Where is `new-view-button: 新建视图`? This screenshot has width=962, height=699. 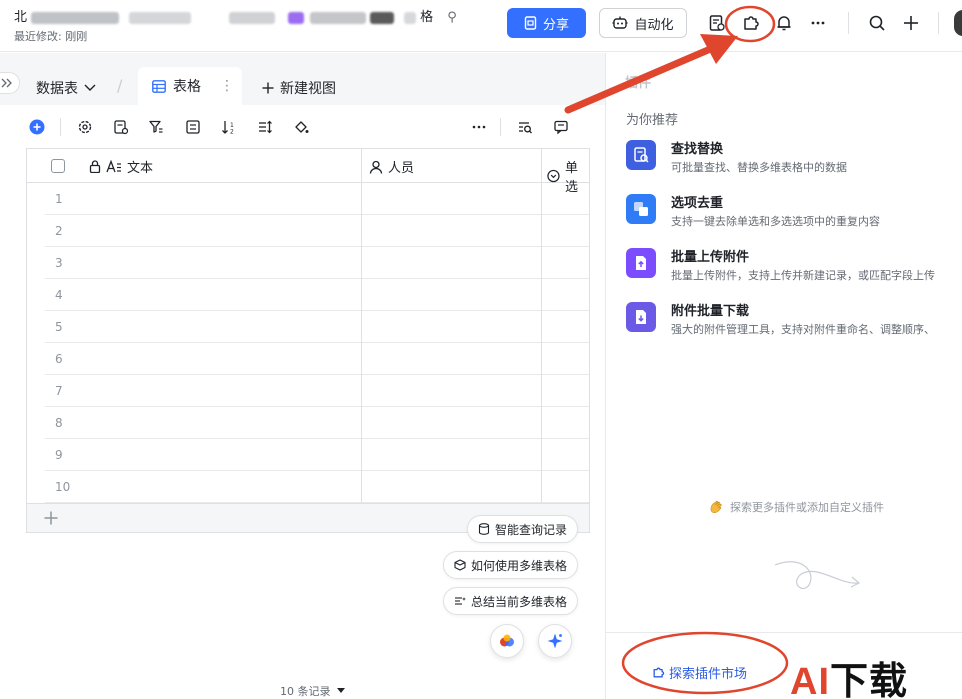
new-view-button: 新建视图 is located at coordinates (299, 88).